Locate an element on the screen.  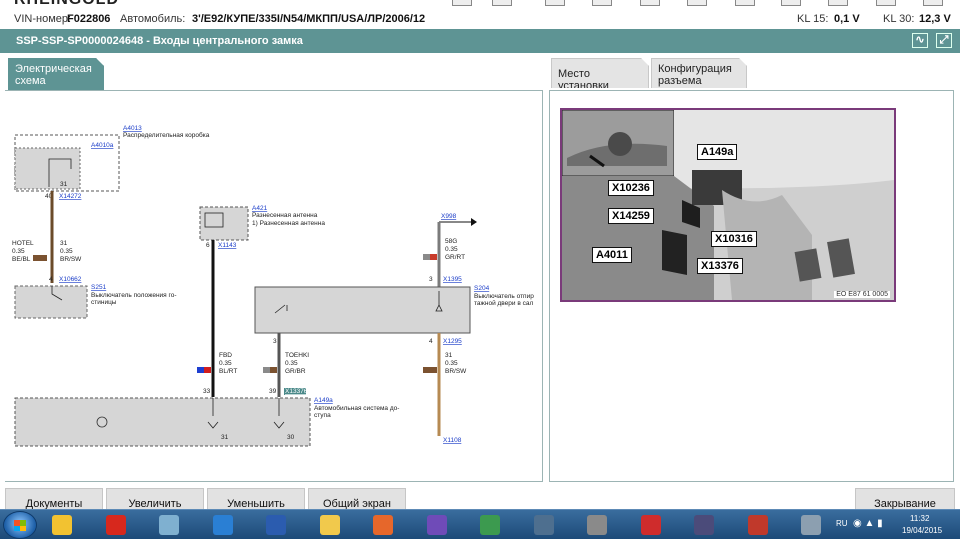
callout-x10236: X10236 is located at coordinates (631, 188).